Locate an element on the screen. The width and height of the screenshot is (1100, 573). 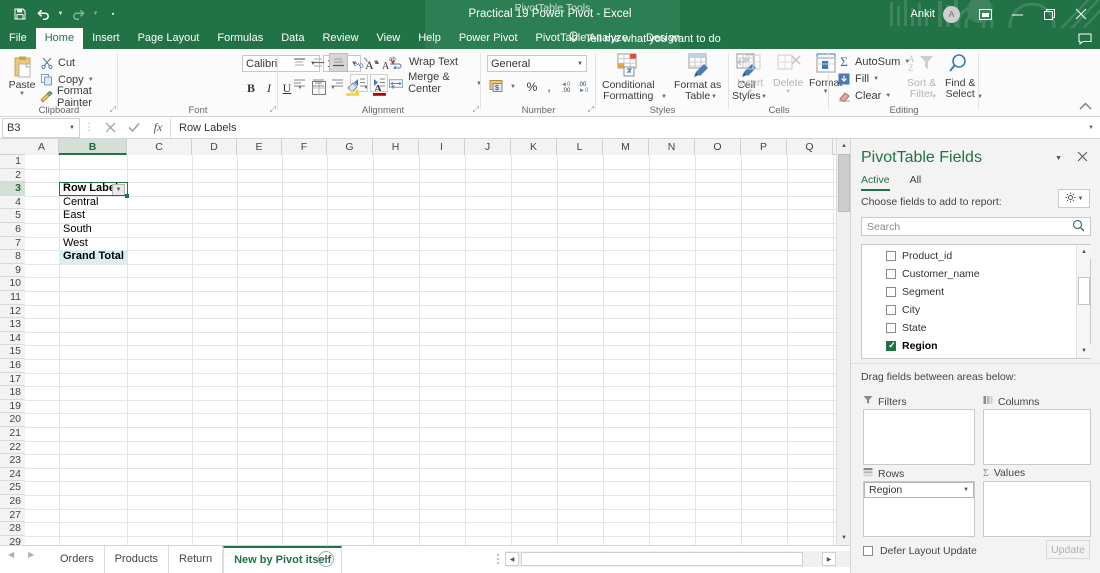
clipboard-dialog-launcher: ⤢ is located at coordinates (113, 110).